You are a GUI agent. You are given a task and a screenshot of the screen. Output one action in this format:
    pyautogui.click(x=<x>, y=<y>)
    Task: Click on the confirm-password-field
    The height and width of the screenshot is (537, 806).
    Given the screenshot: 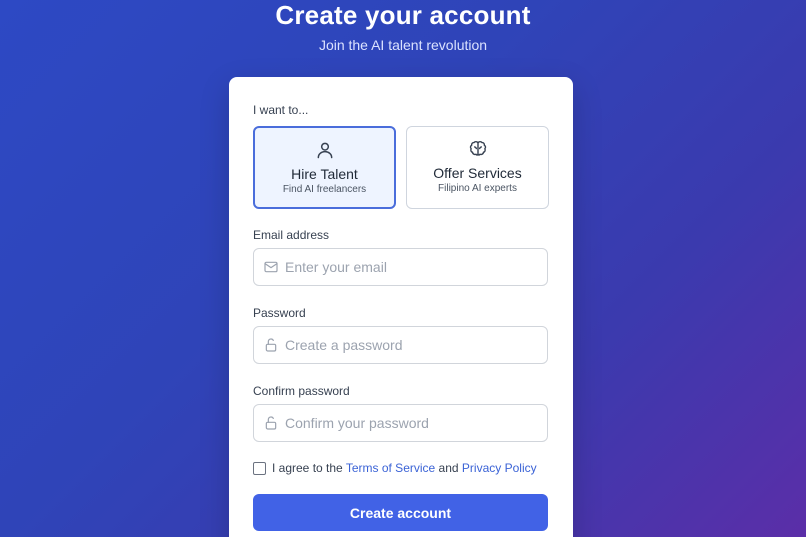 What is the action you would take?
    pyautogui.click(x=400, y=423)
    